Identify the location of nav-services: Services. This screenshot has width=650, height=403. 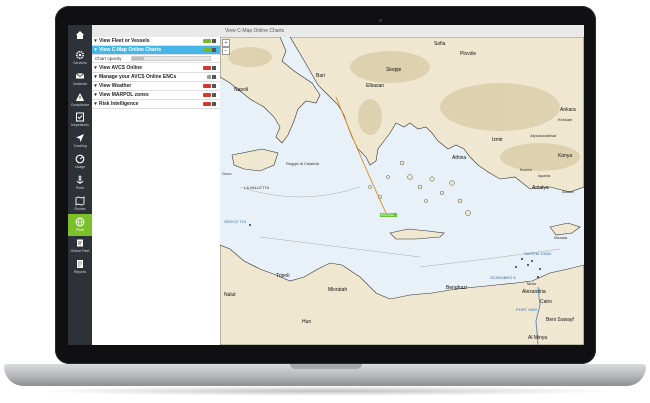
(80, 58).